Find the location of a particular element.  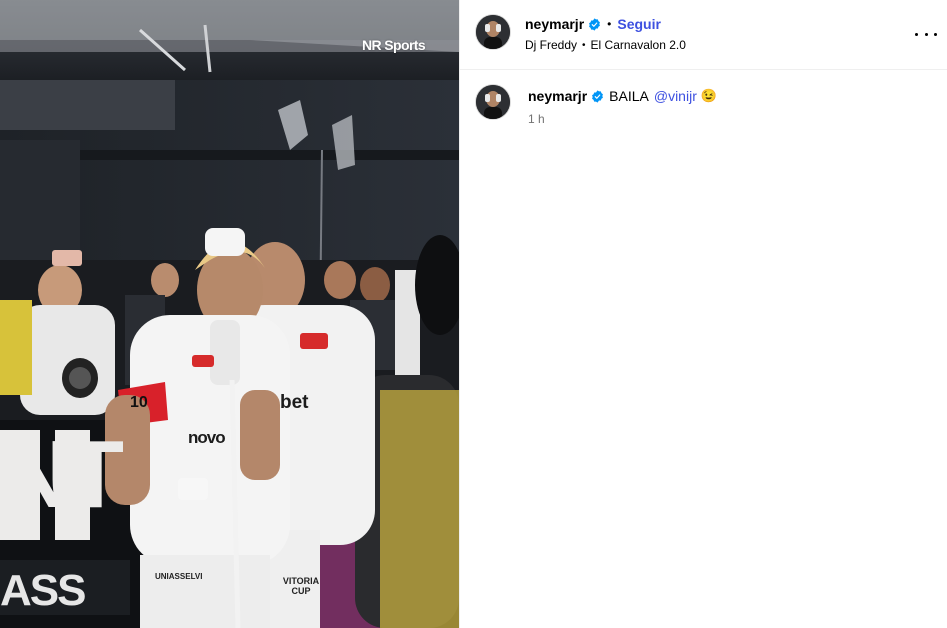

nr-sports-watermark: NR Sports is located at coordinates (394, 45).